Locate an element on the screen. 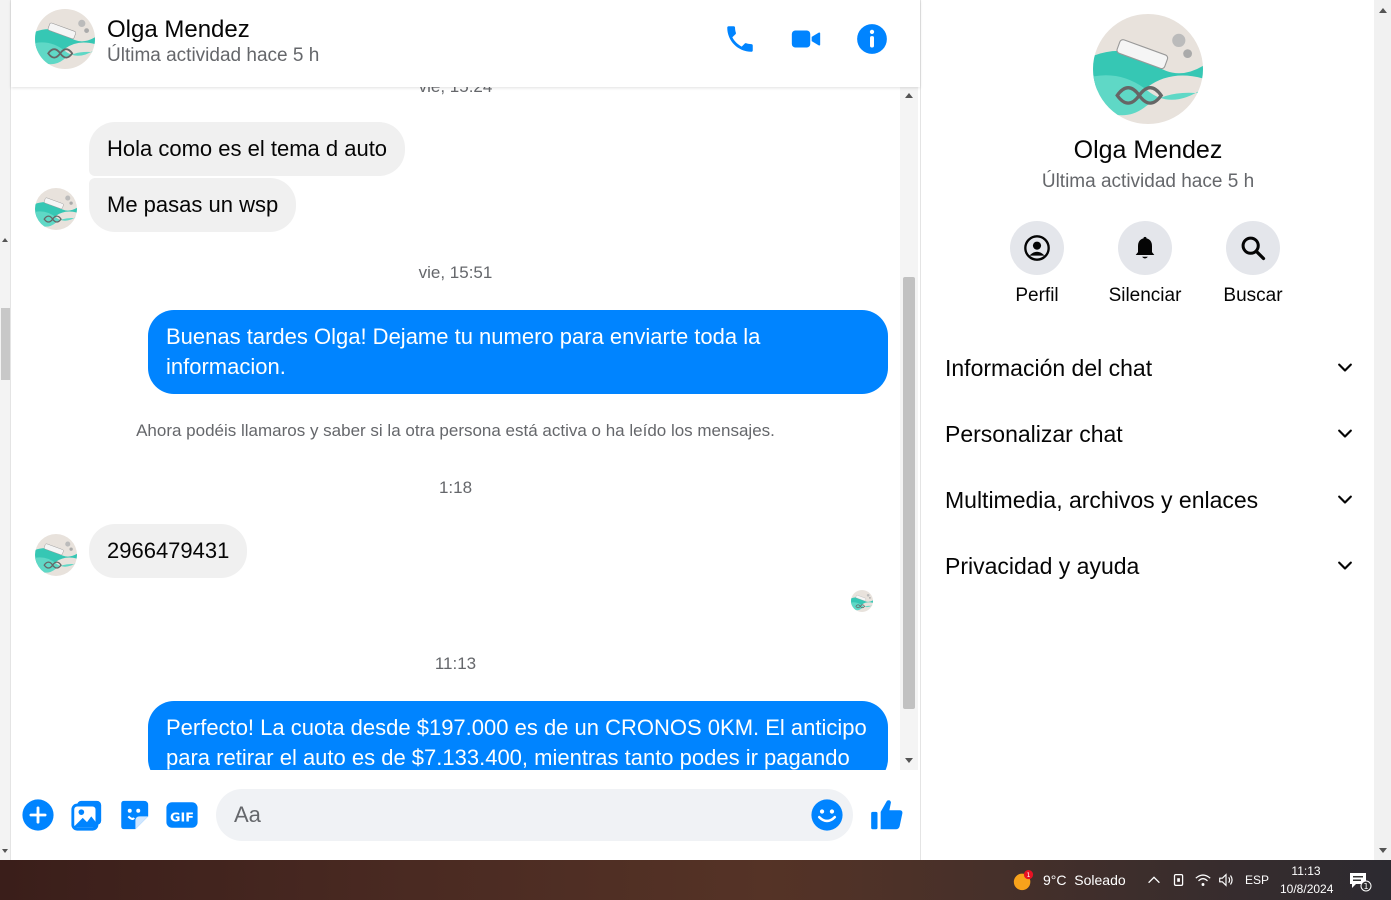 This screenshot has width=1391, height=900. phone-icon is located at coordinates (740, 39).